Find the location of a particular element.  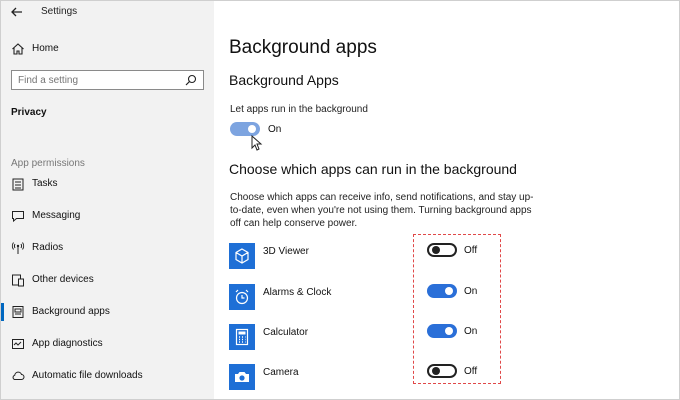

sidebar-item-radios: Radios is located at coordinates (107, 248).